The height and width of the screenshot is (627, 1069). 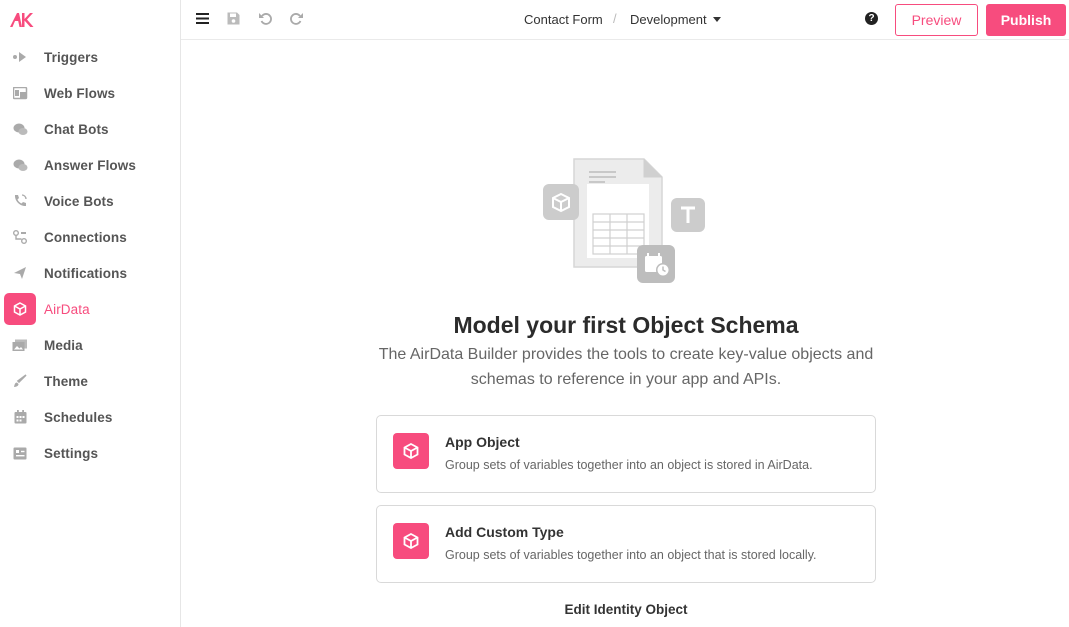 What do you see at coordinates (626, 325) in the screenshot?
I see `empty-state-title: Model your first Object Schema` at bounding box center [626, 325].